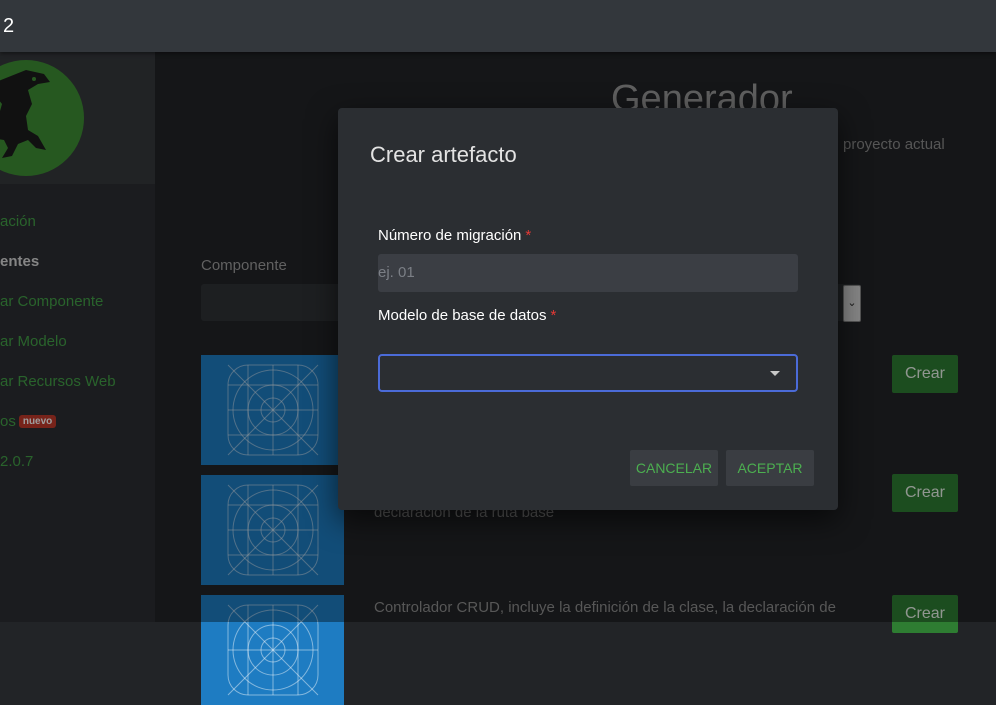  Describe the element at coordinates (588, 273) in the screenshot. I see `migration-number-input: ej. 01` at that location.